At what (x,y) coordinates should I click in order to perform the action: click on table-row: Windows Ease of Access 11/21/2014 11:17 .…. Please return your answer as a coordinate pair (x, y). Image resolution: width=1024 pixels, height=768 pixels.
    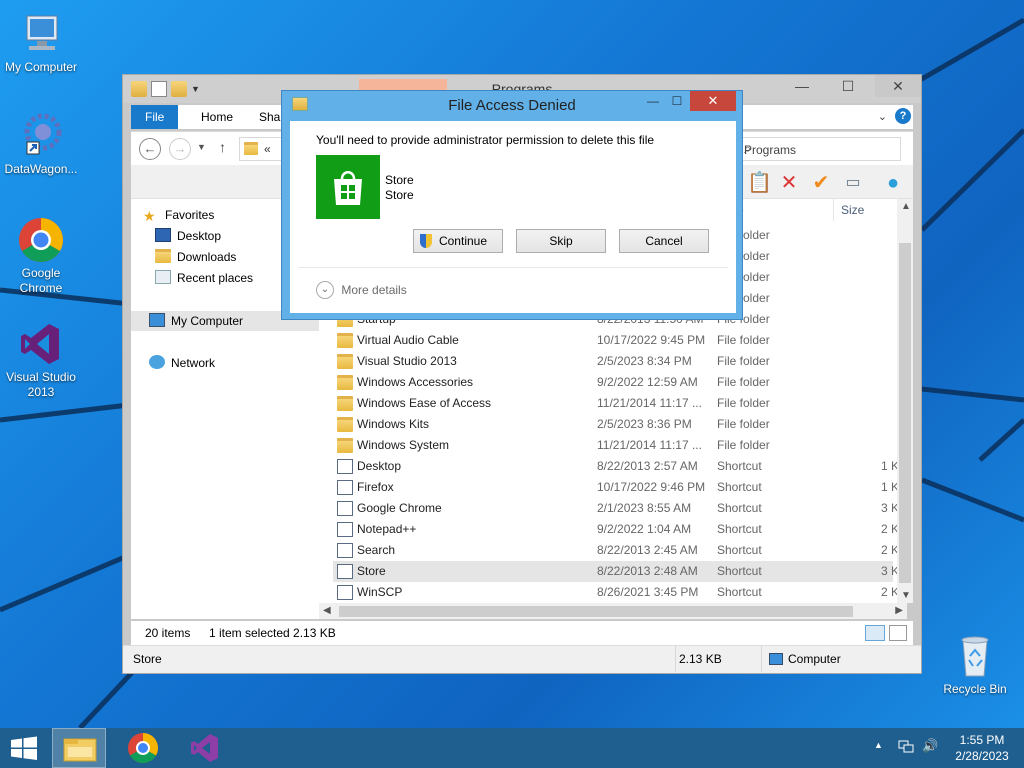
    Looking at the image, I should click on (613, 403).